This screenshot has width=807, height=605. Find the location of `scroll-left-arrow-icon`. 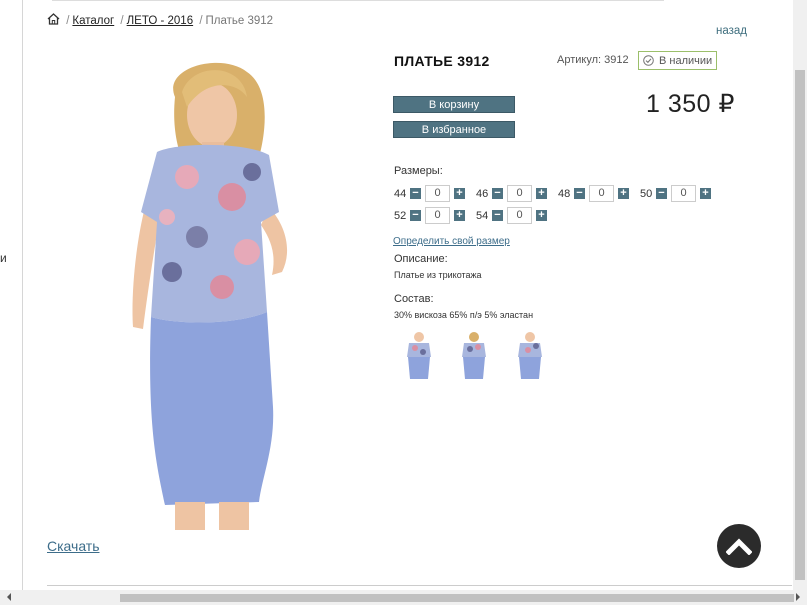

scroll-left-arrow-icon is located at coordinates (7, 597).